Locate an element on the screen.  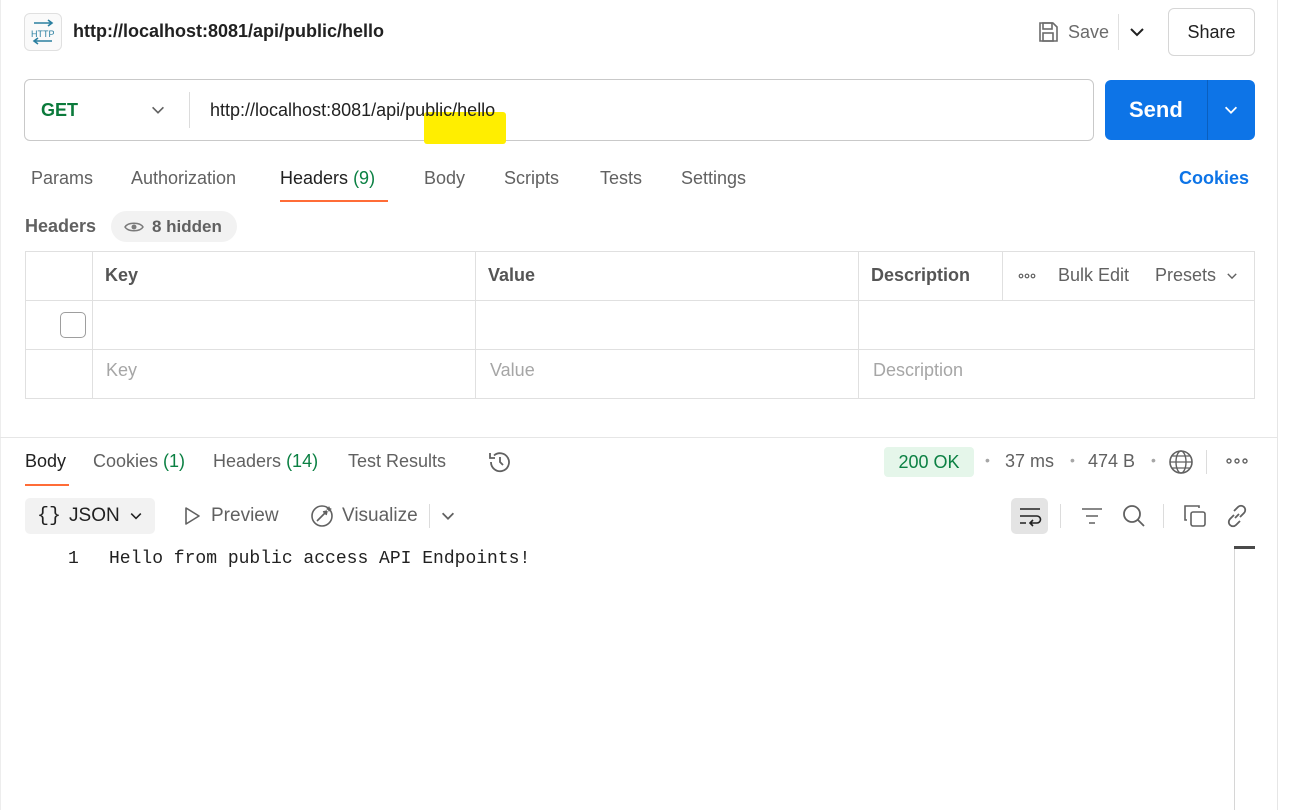
scrollbar-thumb is located at coordinates (1244, 547).